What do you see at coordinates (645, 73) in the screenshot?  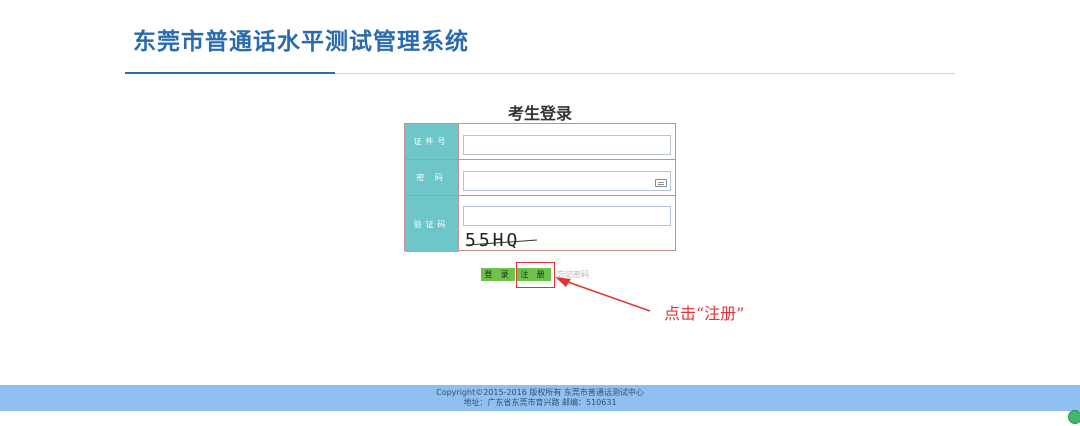 I see `title-underline-divider` at bounding box center [645, 73].